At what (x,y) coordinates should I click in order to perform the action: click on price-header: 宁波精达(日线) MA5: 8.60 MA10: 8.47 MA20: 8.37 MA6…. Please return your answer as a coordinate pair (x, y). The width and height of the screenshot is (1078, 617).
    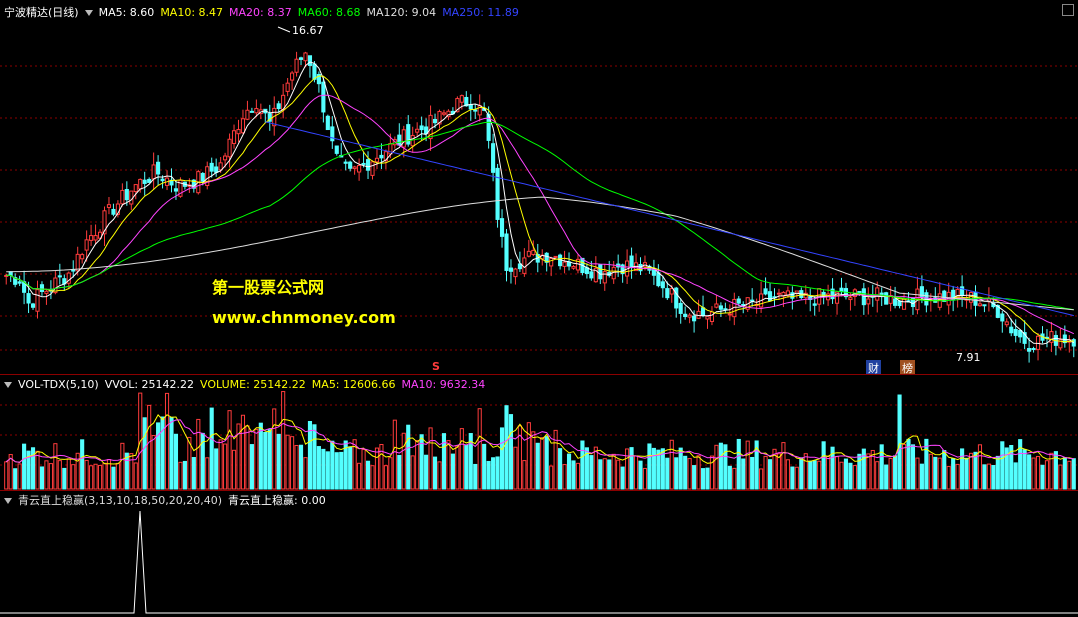
    Looking at the image, I should click on (267, 13).